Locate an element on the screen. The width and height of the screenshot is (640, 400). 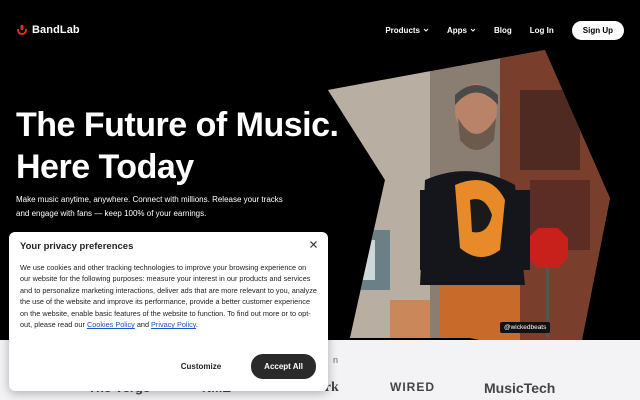
accept-all-button: Accept All is located at coordinates (283, 366).